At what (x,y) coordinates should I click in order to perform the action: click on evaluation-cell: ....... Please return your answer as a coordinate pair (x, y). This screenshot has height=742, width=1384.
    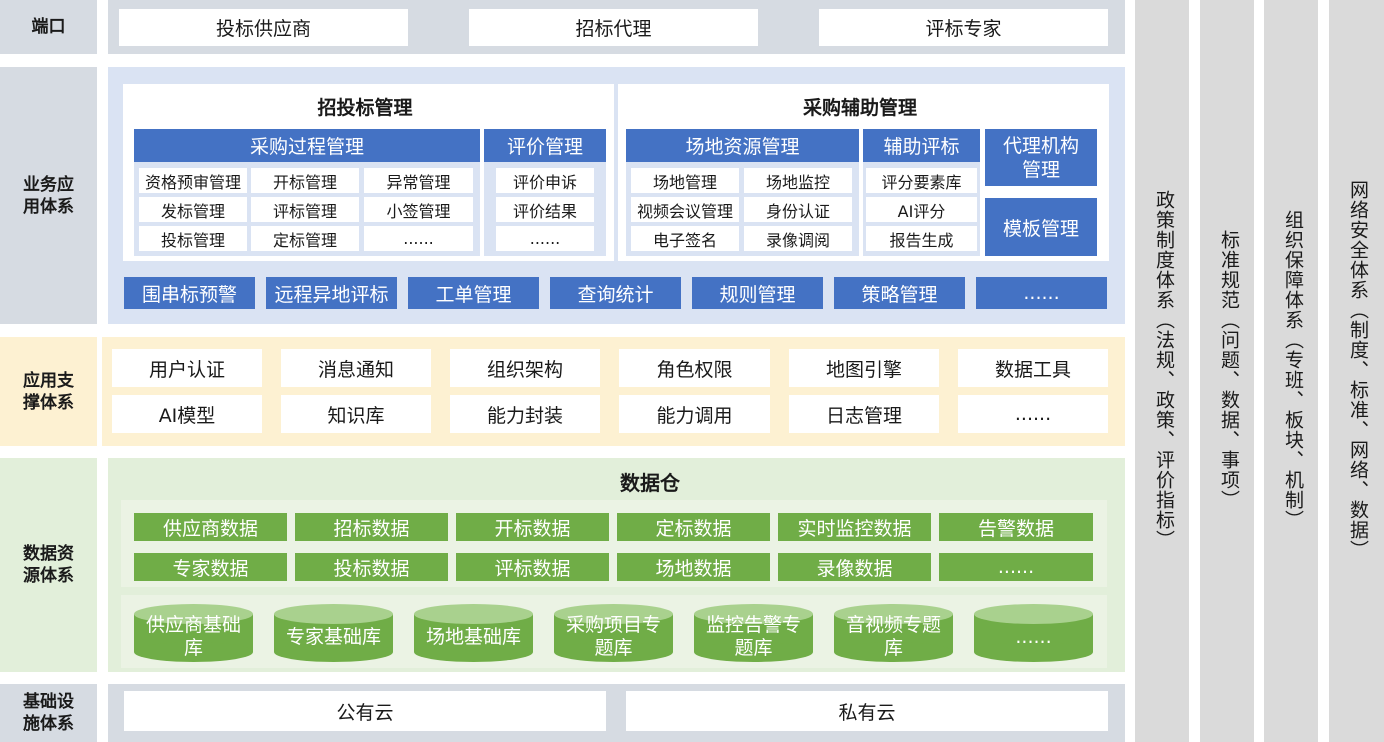
    Looking at the image, I should click on (545, 238).